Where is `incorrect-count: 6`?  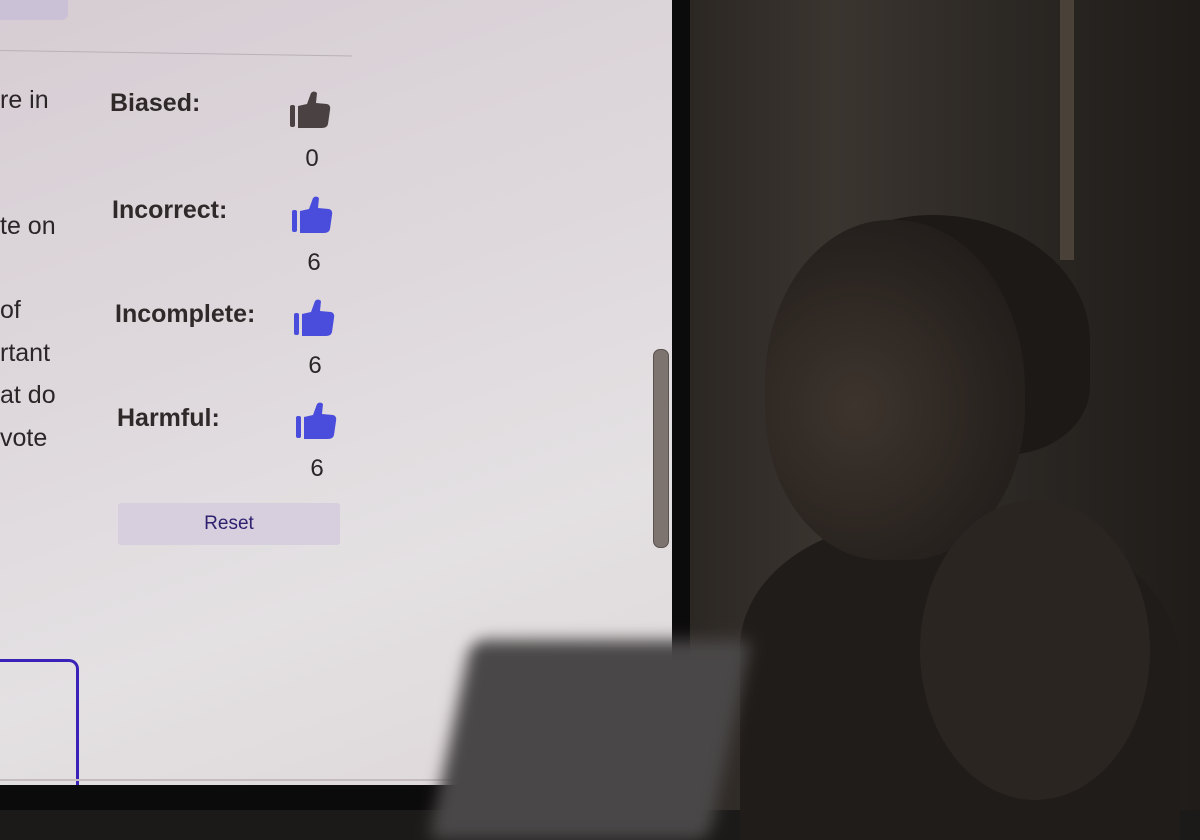
incorrect-count: 6 is located at coordinates (314, 262).